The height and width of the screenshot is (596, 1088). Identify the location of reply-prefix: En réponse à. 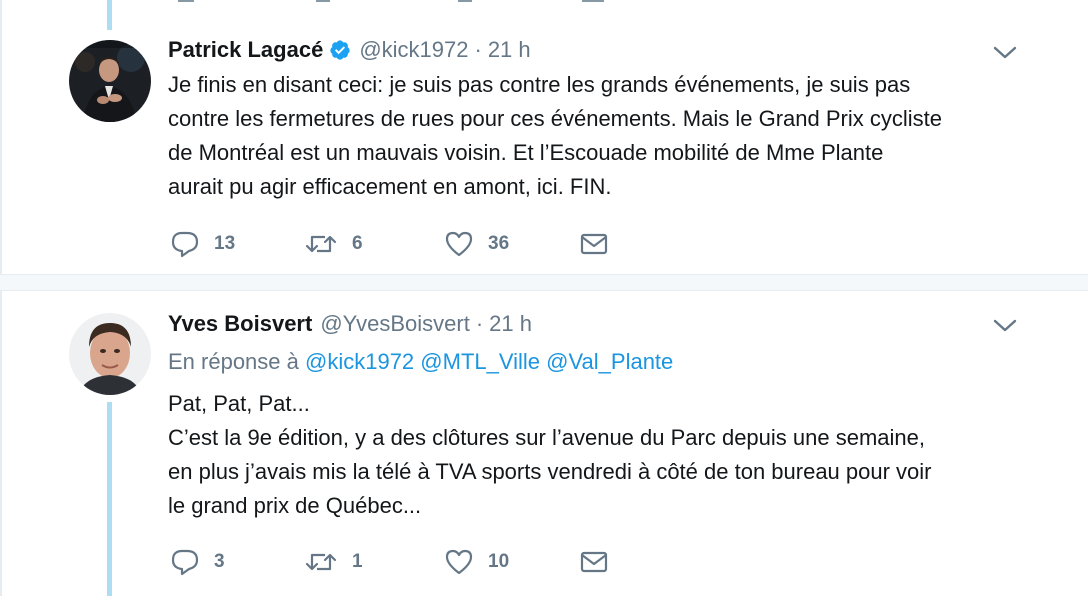
(233, 361).